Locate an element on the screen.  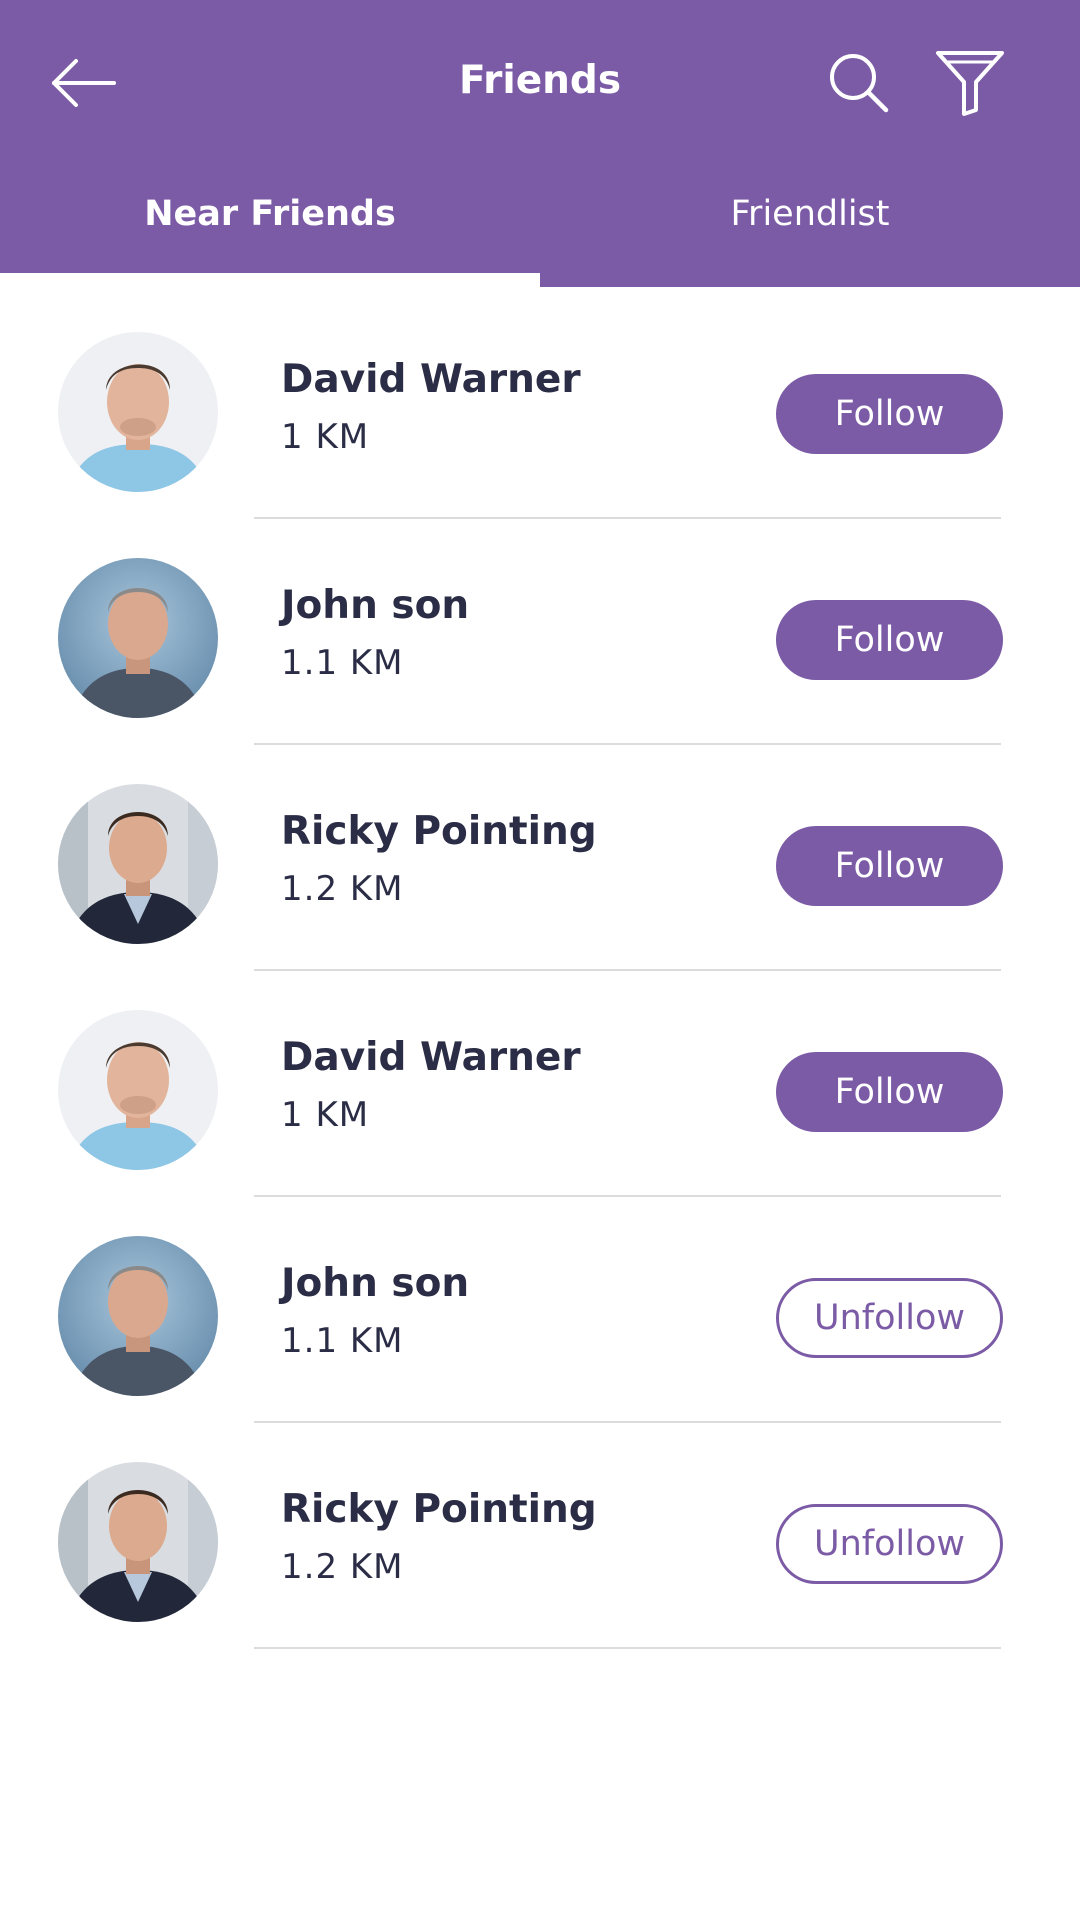
app-header: Friends Near Friends Friendlist is located at coordinates (540, 143).